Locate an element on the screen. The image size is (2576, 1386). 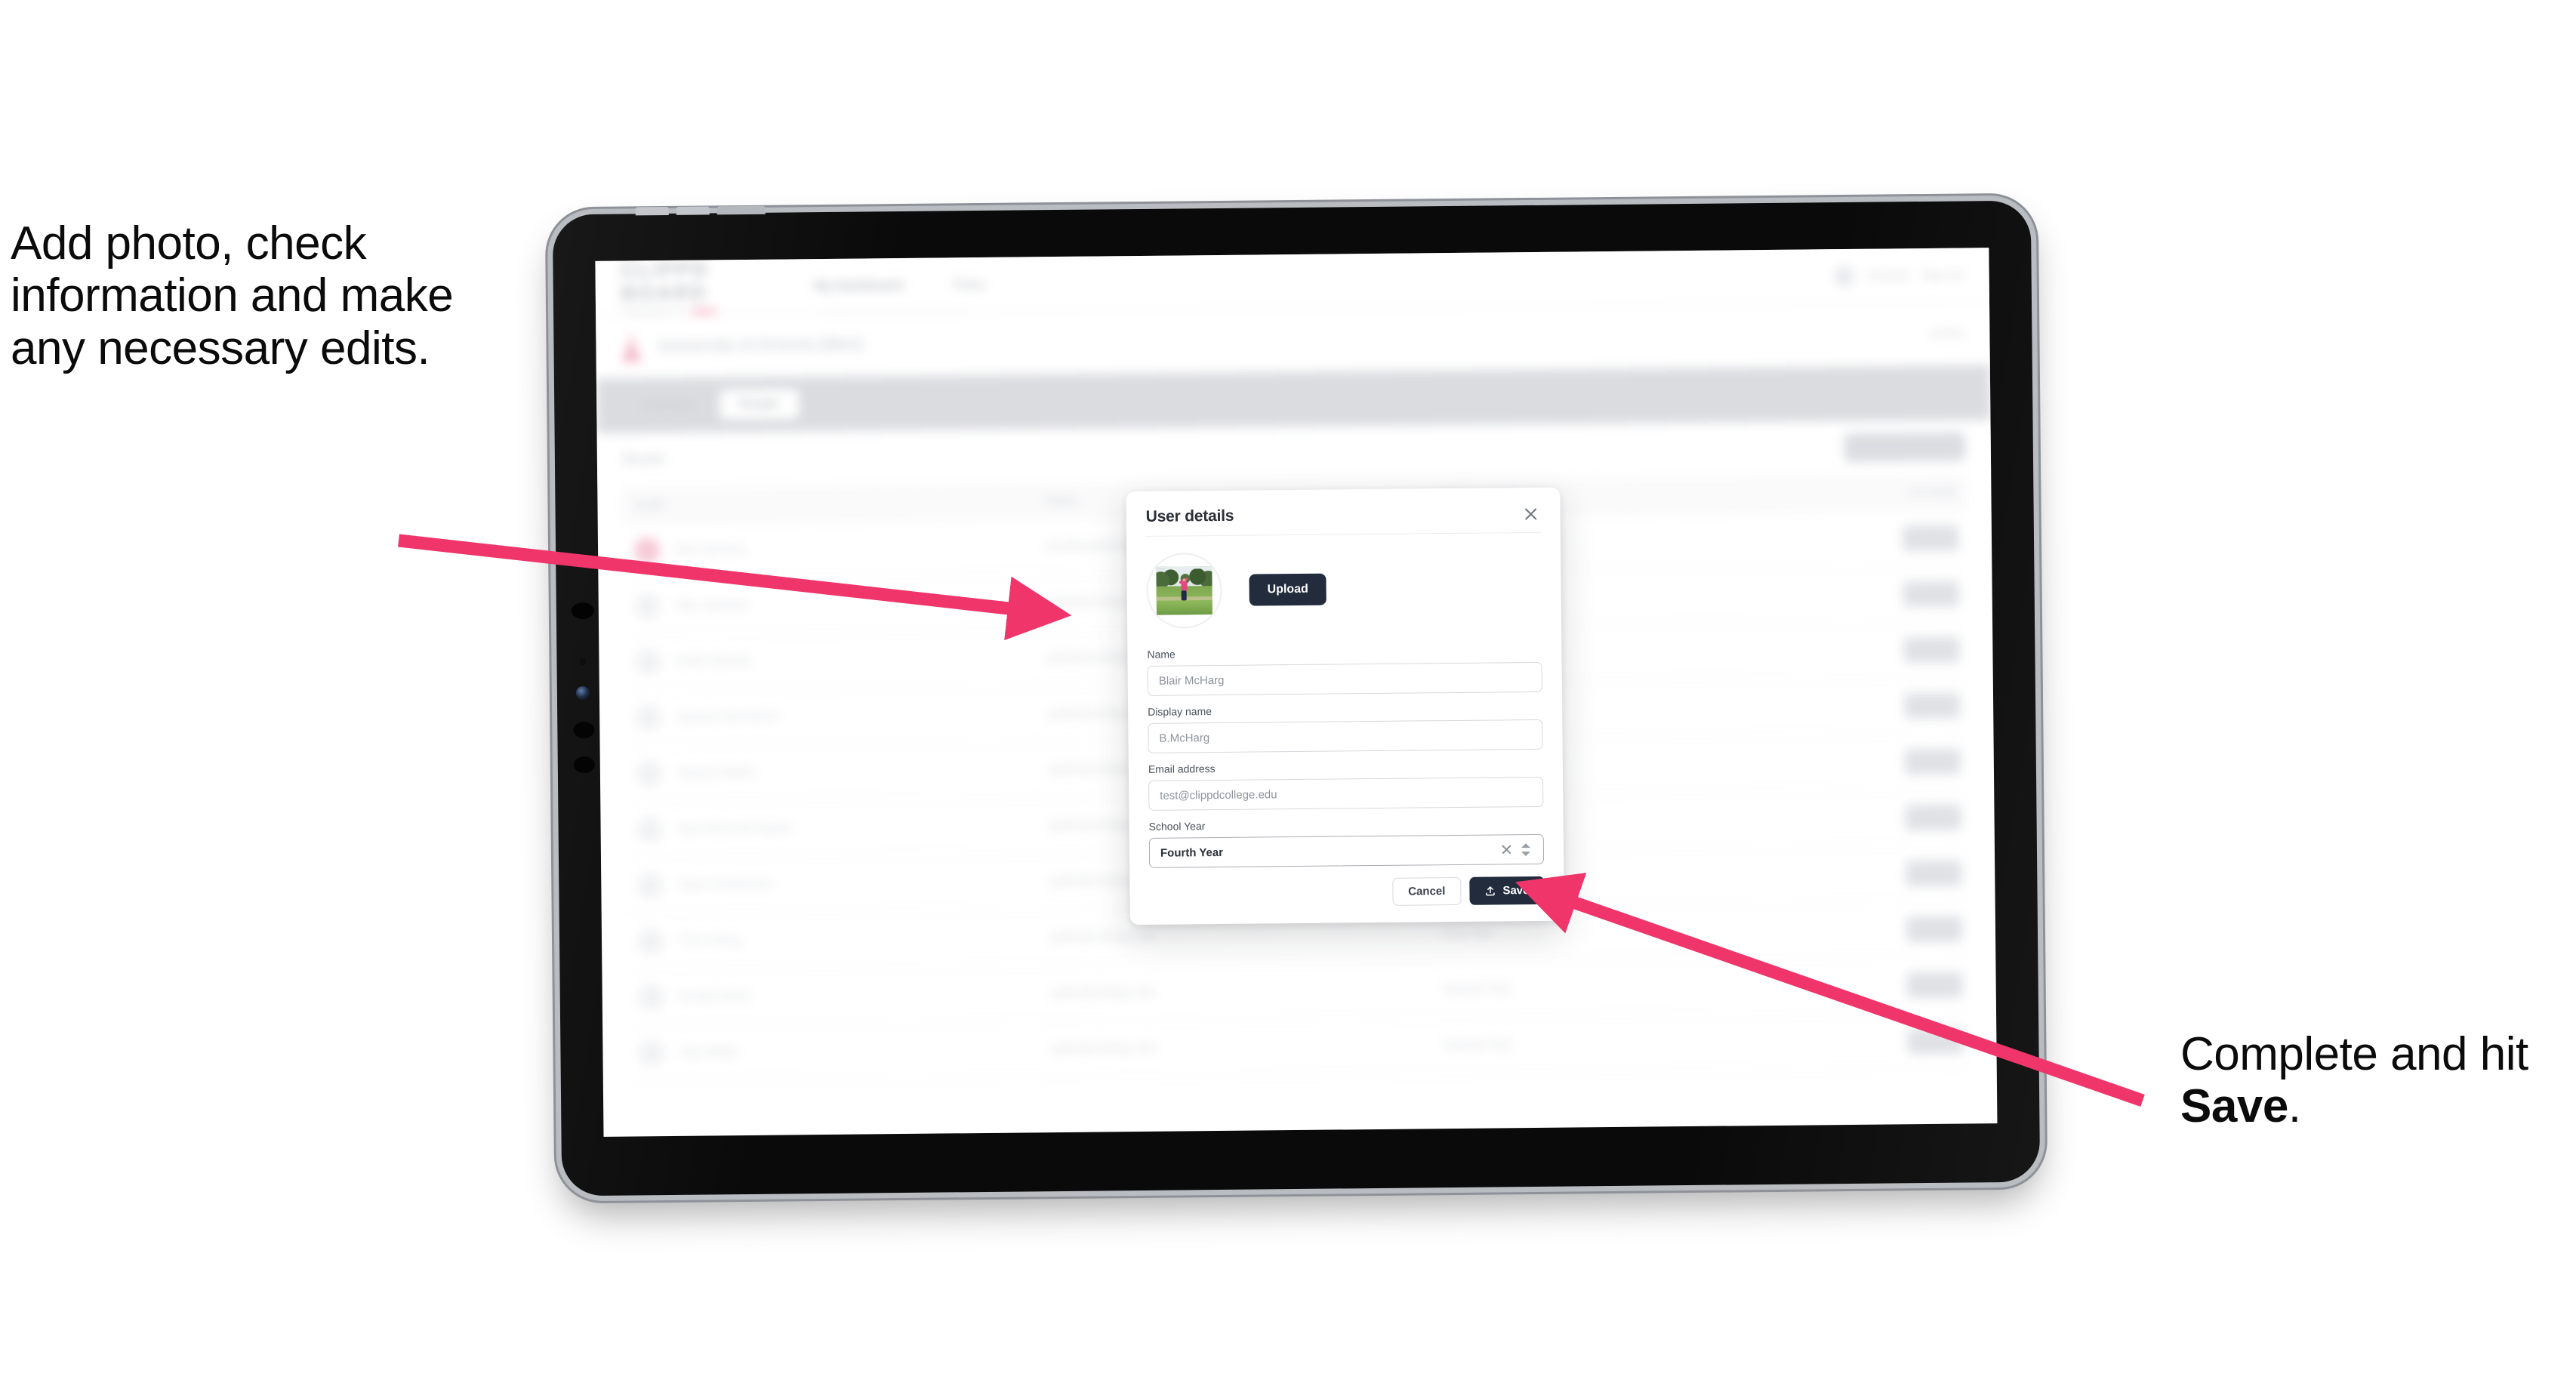
save-button-label: Save is located at coordinates (1516, 891).